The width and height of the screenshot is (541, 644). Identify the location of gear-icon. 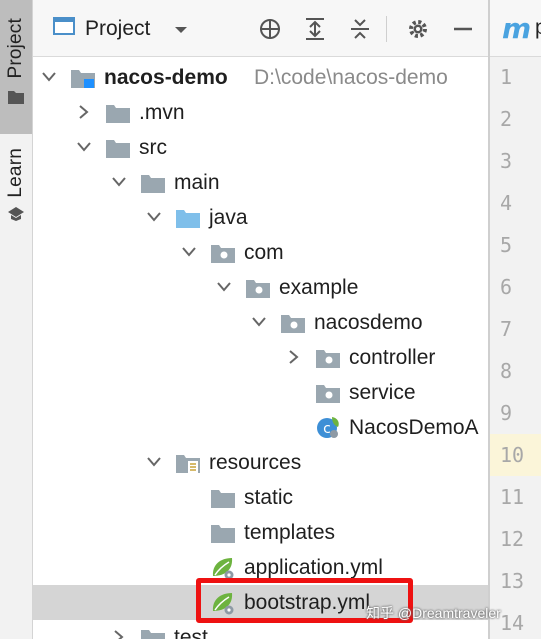
(418, 29).